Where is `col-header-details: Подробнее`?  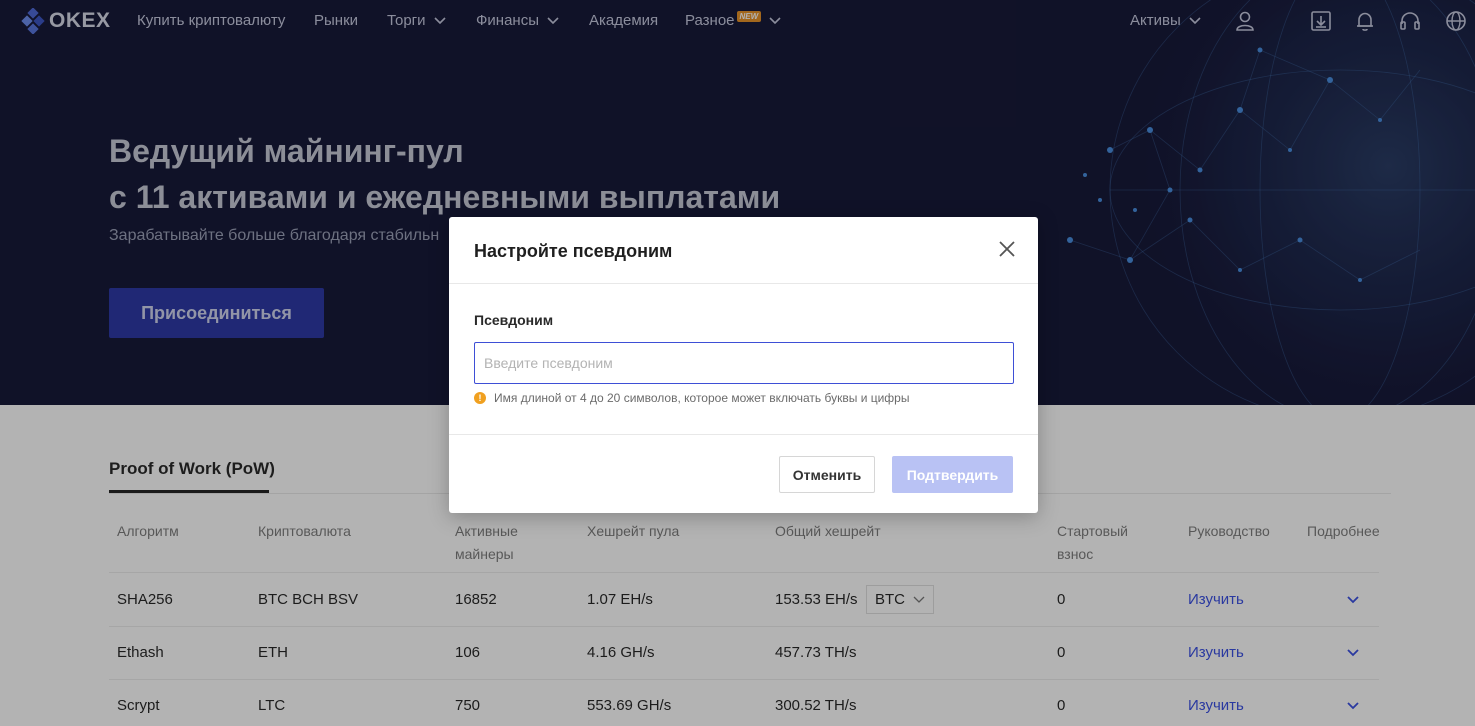 col-header-details: Подробнее is located at coordinates (1343, 531).